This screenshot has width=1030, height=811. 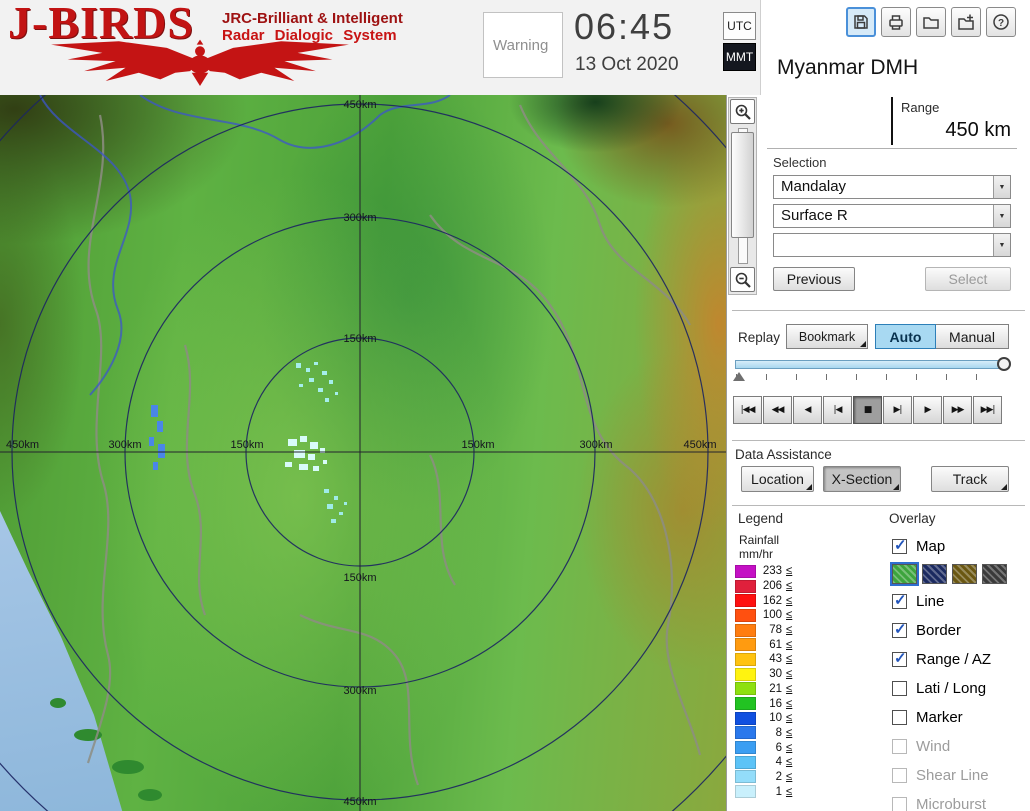 I want to click on legend-value: 100, so click(x=772, y=615).